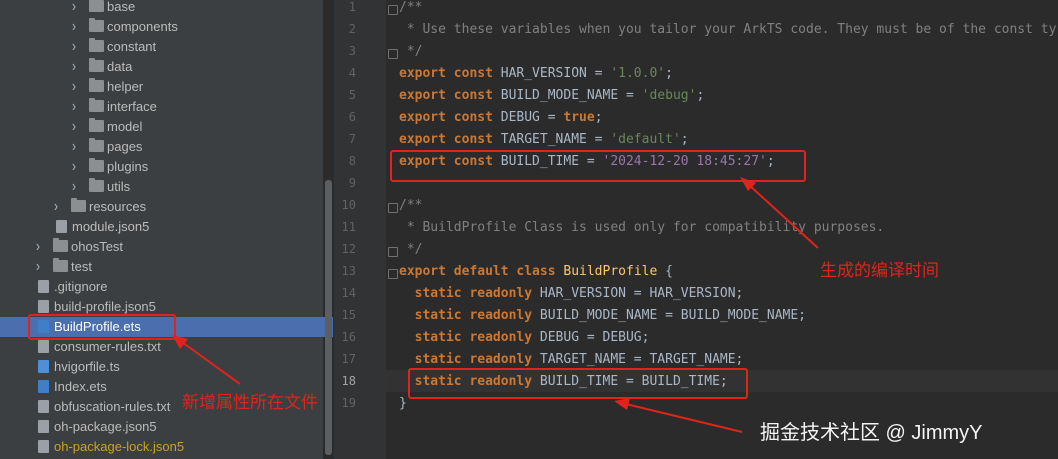 This screenshot has width=1058, height=459. What do you see at coordinates (211, 363) in the screenshot?
I see `arrow-to-buildprofile-file` at bounding box center [211, 363].